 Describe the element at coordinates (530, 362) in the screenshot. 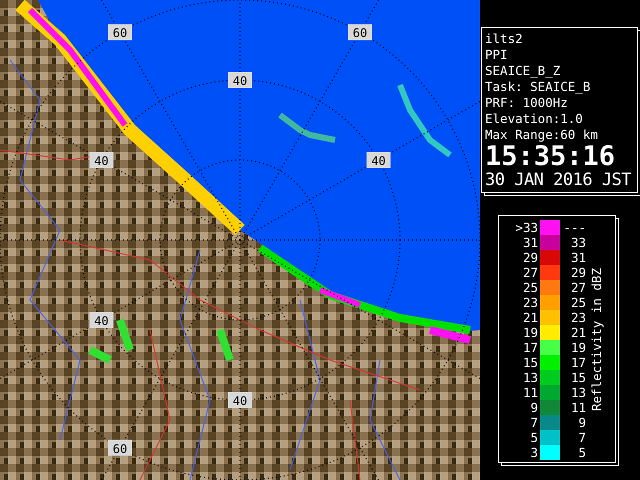

I see `legend-min-value: 15` at that location.